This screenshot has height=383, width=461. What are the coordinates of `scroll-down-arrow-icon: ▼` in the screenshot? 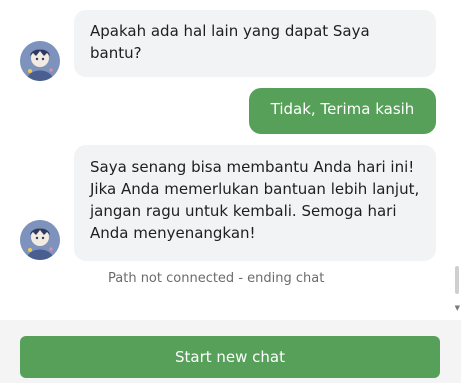 It's located at (457, 308).